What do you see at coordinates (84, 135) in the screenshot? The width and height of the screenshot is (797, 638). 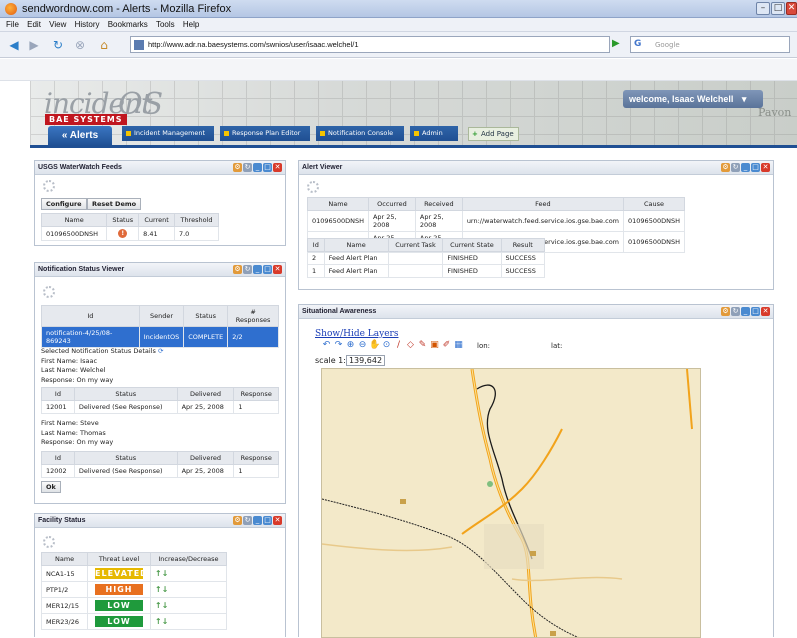 I see `tab-alerts-label: Alerts` at bounding box center [84, 135].